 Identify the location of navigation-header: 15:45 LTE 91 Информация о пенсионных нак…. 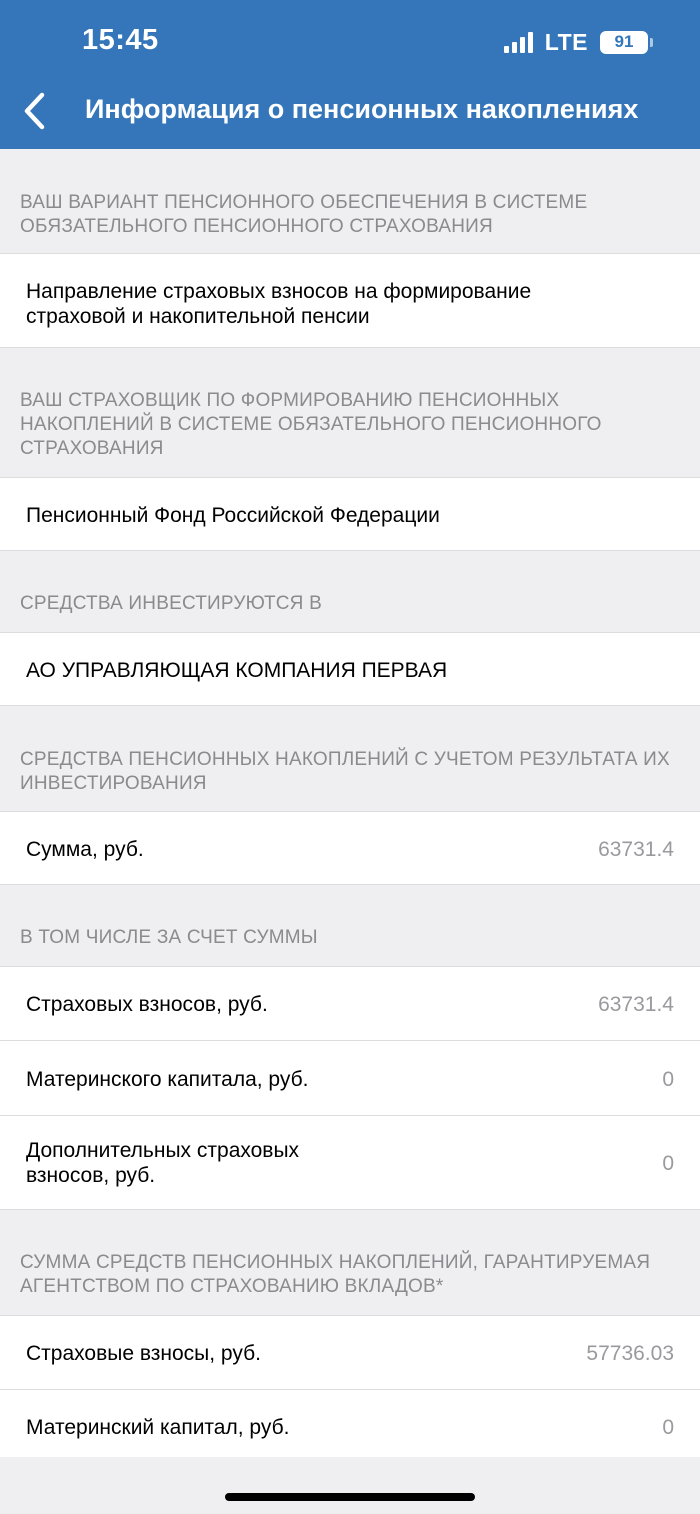
(350, 74).